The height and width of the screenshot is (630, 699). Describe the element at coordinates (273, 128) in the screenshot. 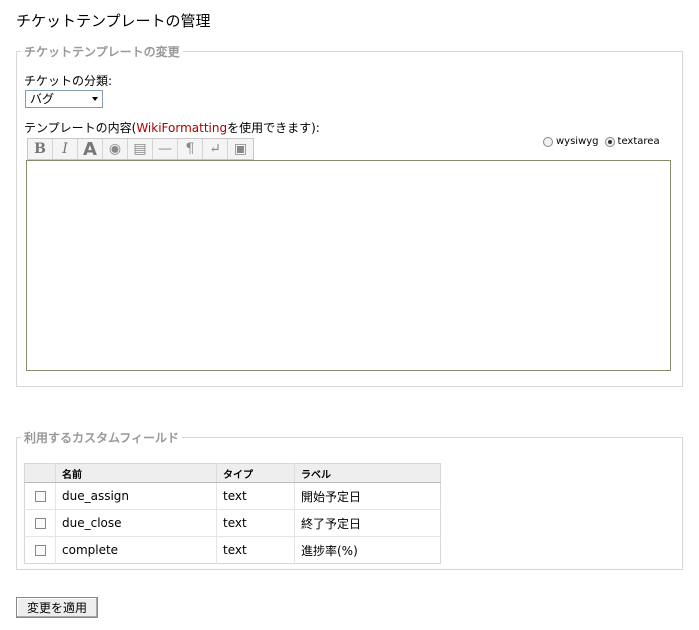

I see `content-label-suffix: を使用できます):` at that location.